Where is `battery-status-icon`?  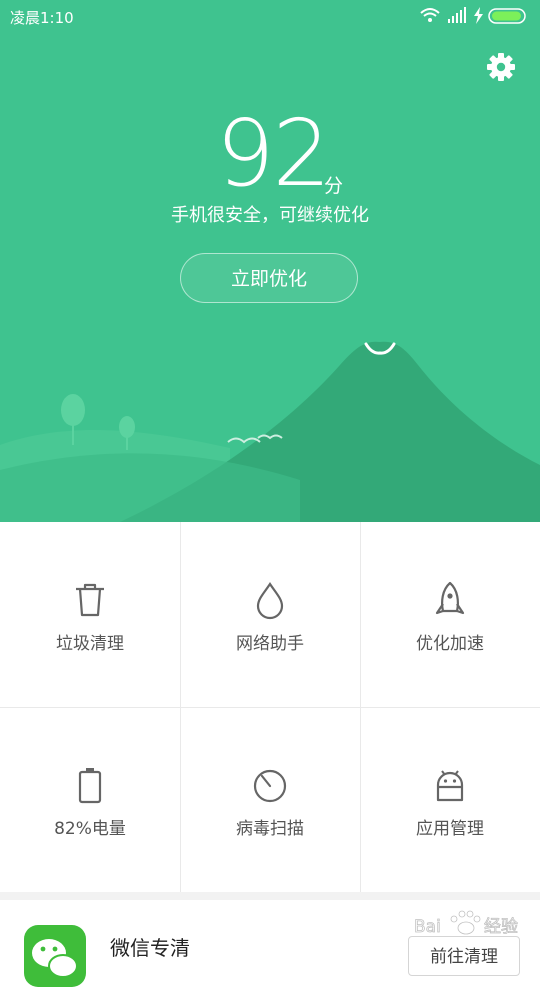 battery-status-icon is located at coordinates (507, 16).